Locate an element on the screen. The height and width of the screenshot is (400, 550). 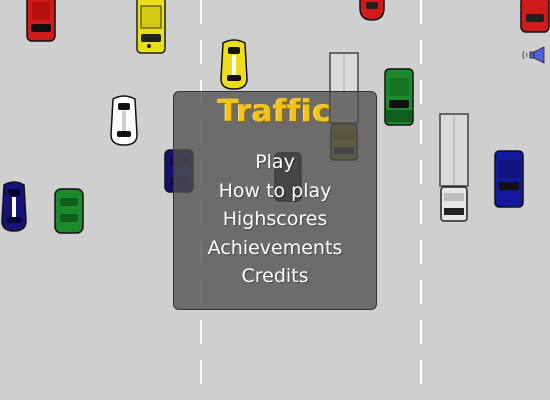
menu-item-play: Play is located at coordinates (275, 162).